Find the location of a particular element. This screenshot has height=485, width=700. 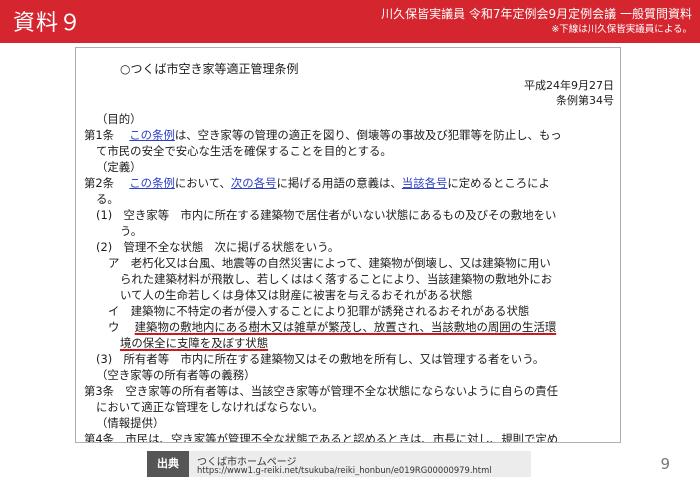

item-2a-cont: られた建築材料が飛散し、若しくははく落することにより、当該建築物の敷地外にお is located at coordinates (336, 279).